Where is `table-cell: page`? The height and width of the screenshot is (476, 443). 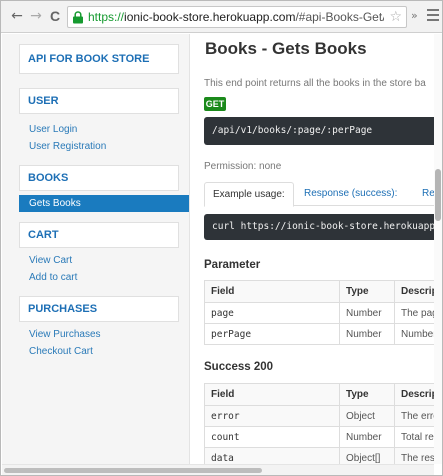 table-cell: page is located at coordinates (272, 313).